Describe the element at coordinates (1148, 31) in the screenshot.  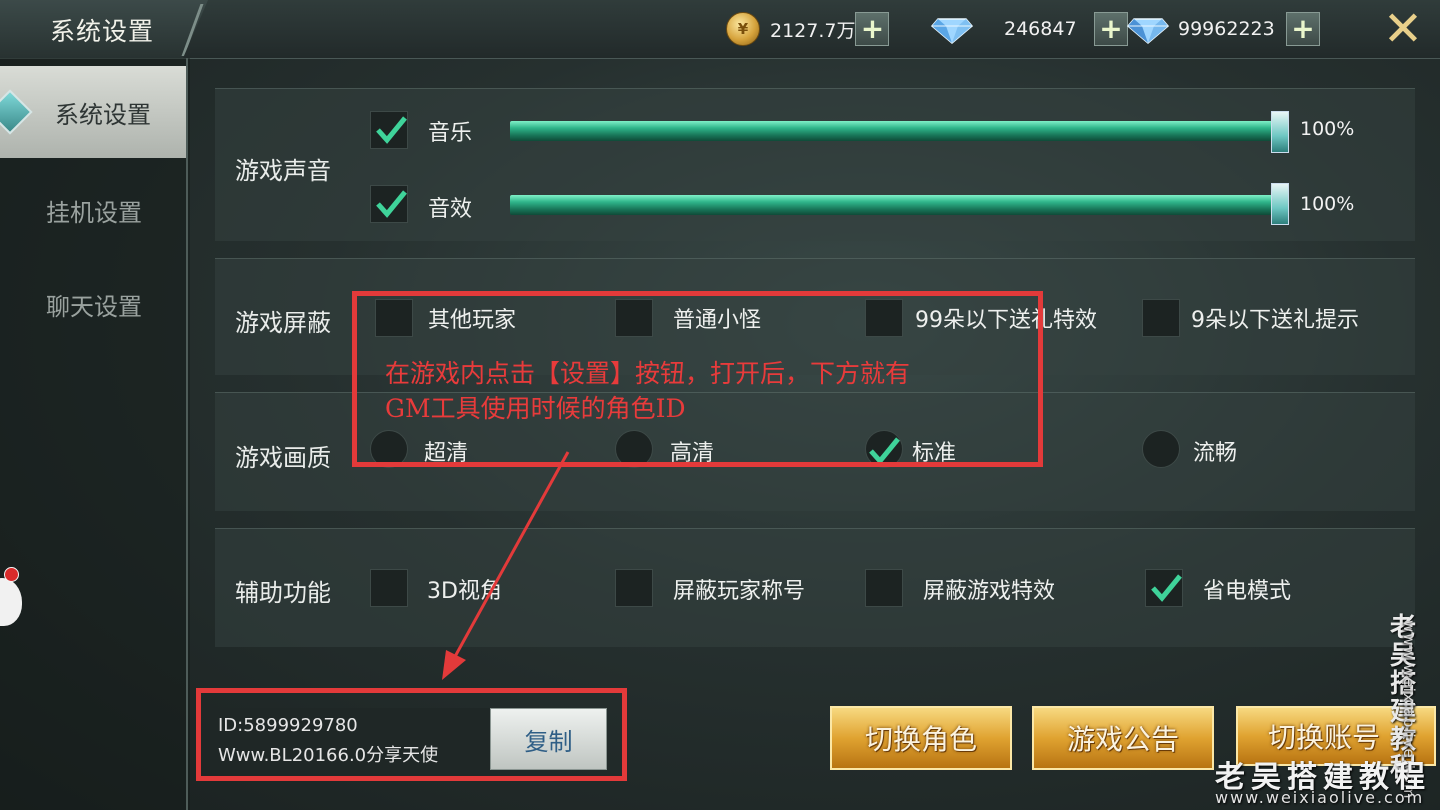
I see `bound-diamond-icon` at that location.